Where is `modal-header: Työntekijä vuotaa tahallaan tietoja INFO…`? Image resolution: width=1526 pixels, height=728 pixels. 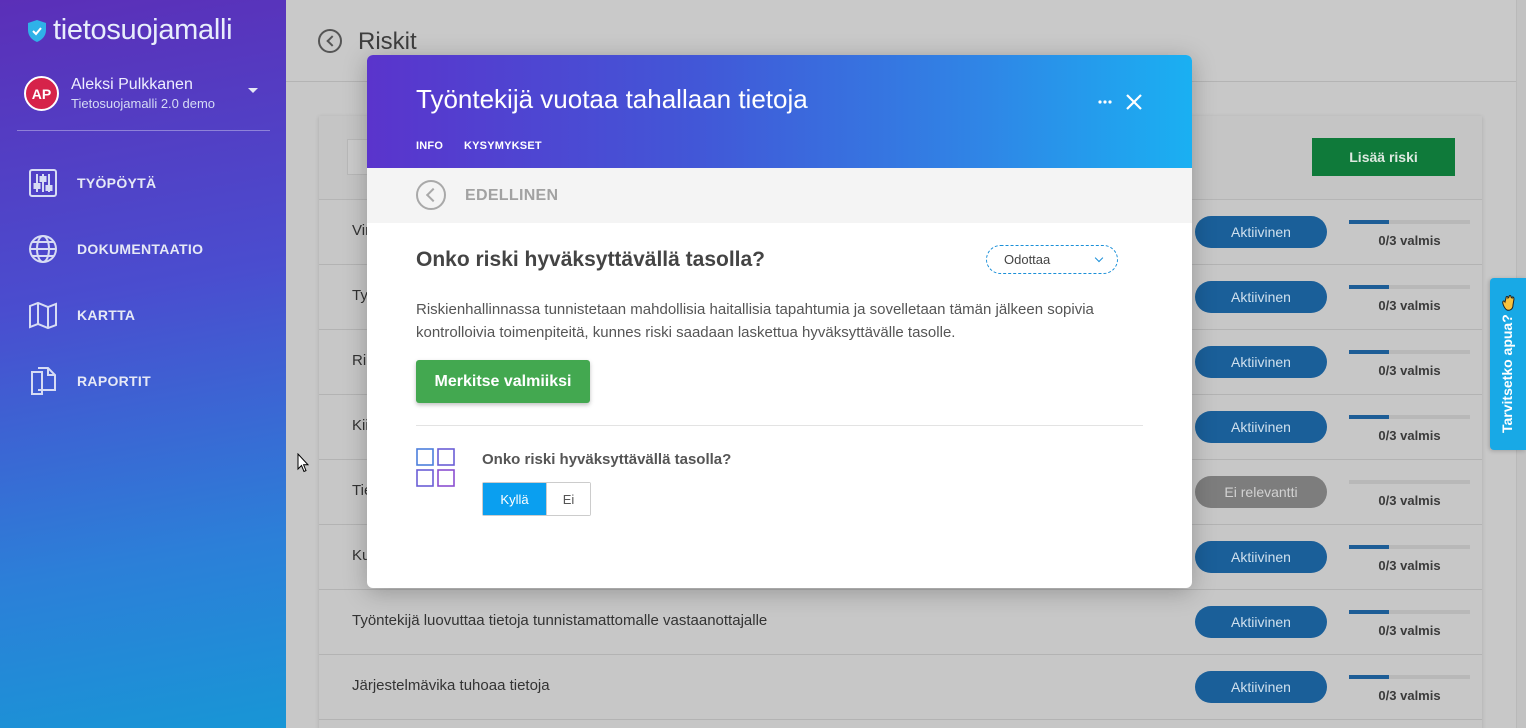
modal-header: Työntekijä vuotaa tahallaan tietoja INFO… is located at coordinates (779, 111).